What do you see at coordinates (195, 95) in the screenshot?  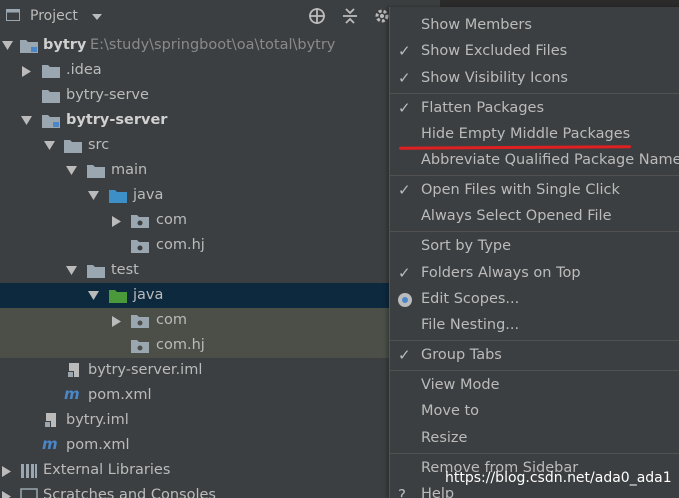 I see `tree-row-bytry-serve: bytry-serve` at bounding box center [195, 95].